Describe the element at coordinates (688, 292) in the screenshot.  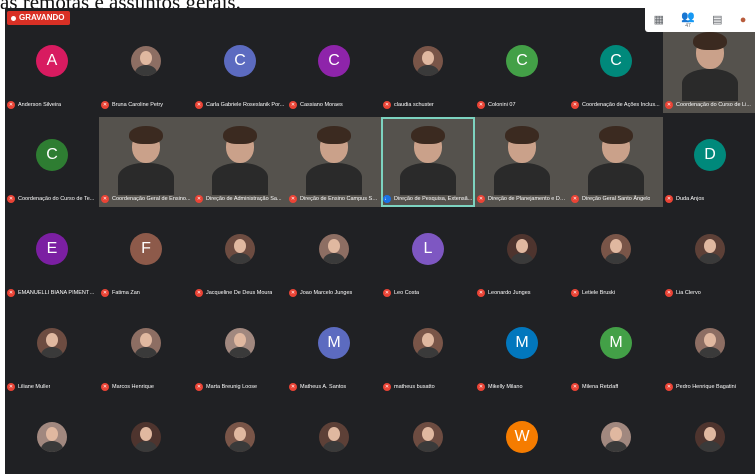
I see `participant-name: Lia Clervo` at that location.